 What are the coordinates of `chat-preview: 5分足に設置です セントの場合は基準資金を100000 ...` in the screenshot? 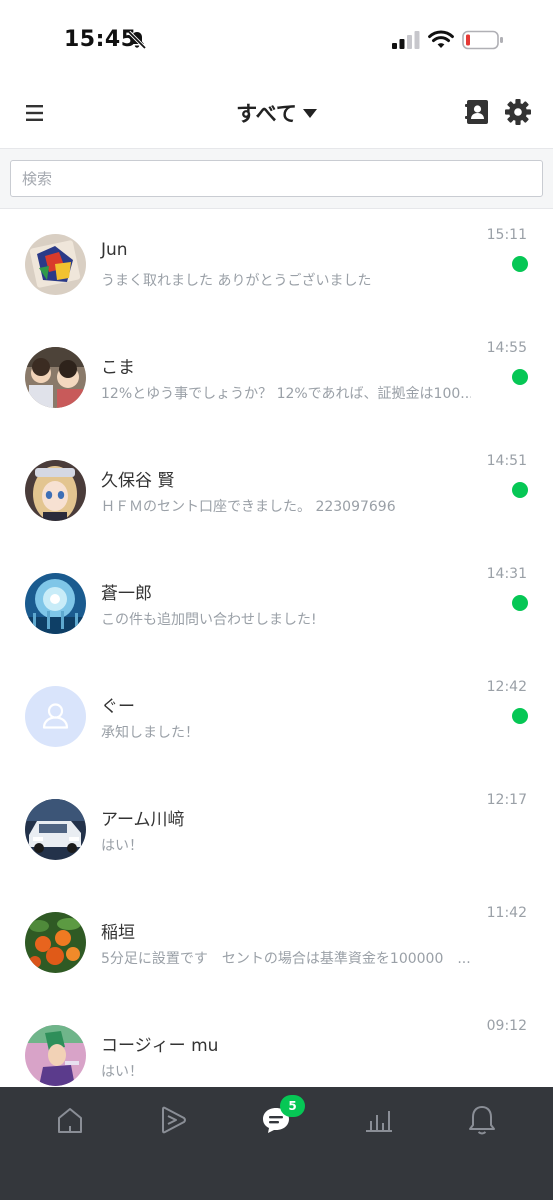 It's located at (286, 959).